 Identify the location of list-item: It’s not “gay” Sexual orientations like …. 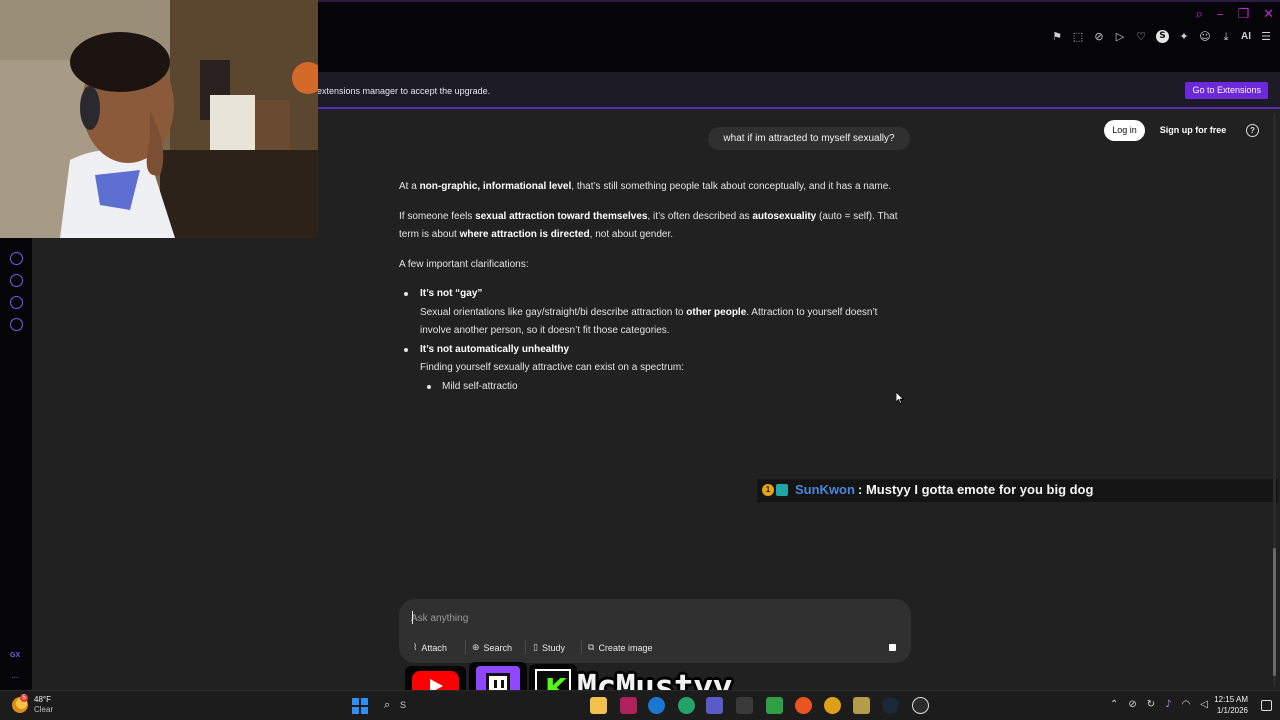
(654, 313).